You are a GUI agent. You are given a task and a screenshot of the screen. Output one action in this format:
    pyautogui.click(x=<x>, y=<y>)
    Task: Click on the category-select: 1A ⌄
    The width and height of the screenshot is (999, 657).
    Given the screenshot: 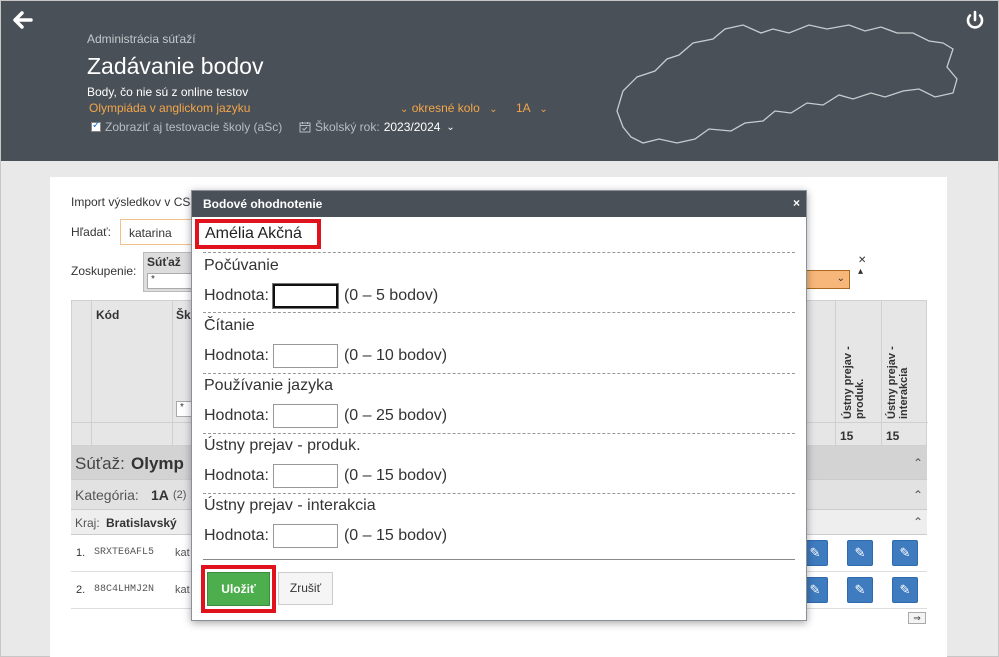 What is the action you would take?
    pyautogui.click(x=532, y=108)
    